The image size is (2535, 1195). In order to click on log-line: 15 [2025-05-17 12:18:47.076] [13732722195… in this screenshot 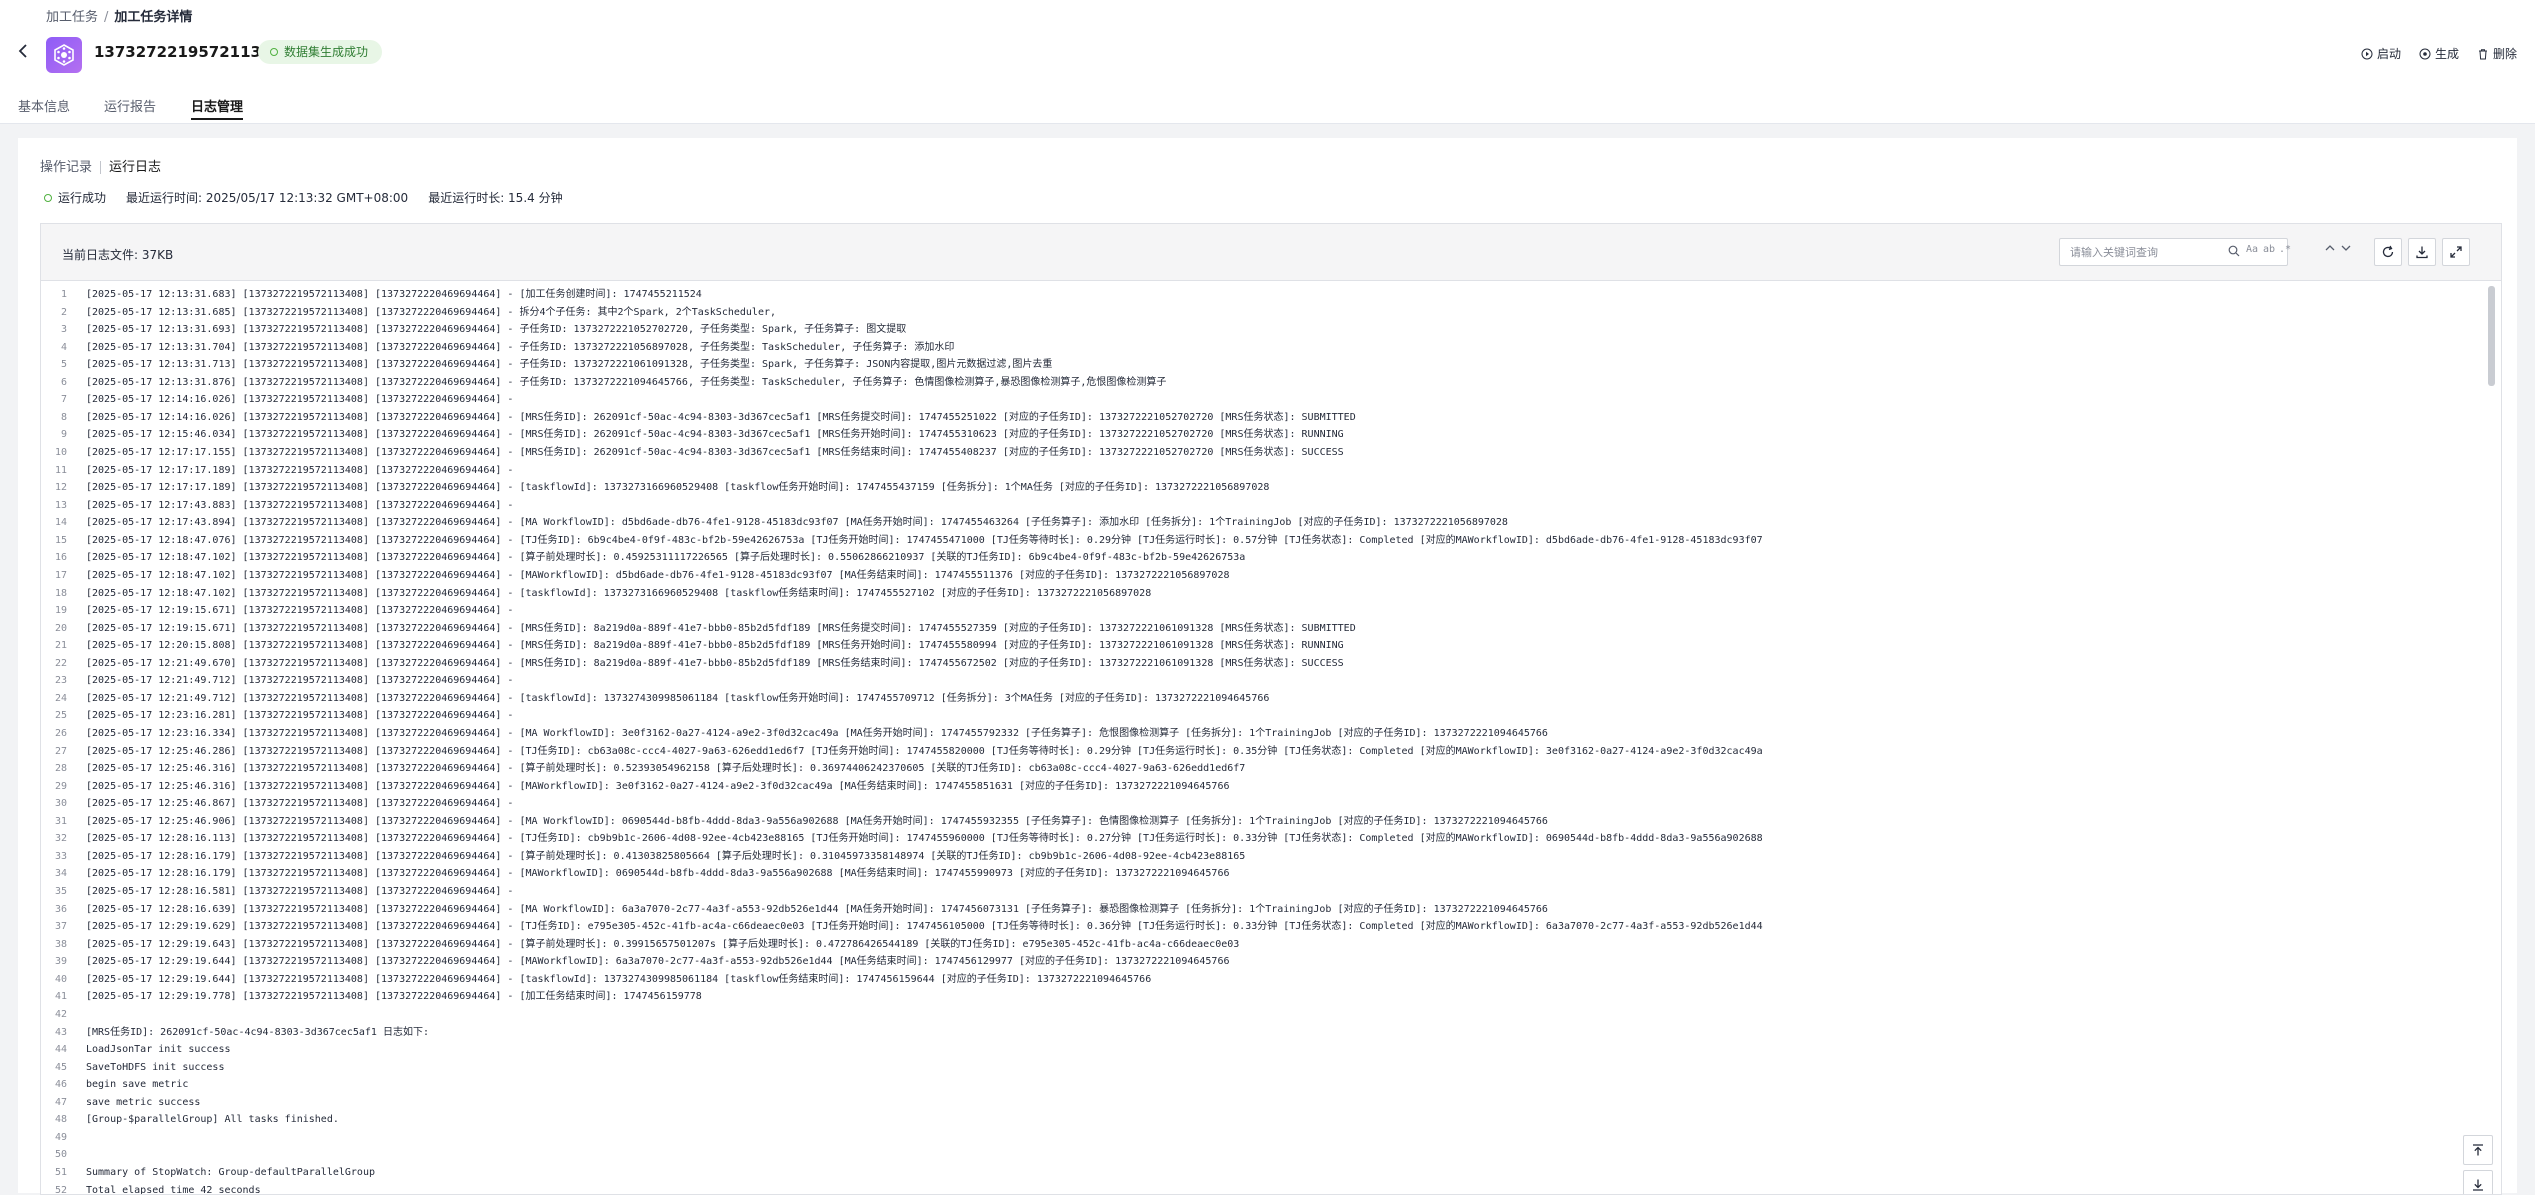, I will do `click(1261, 540)`.